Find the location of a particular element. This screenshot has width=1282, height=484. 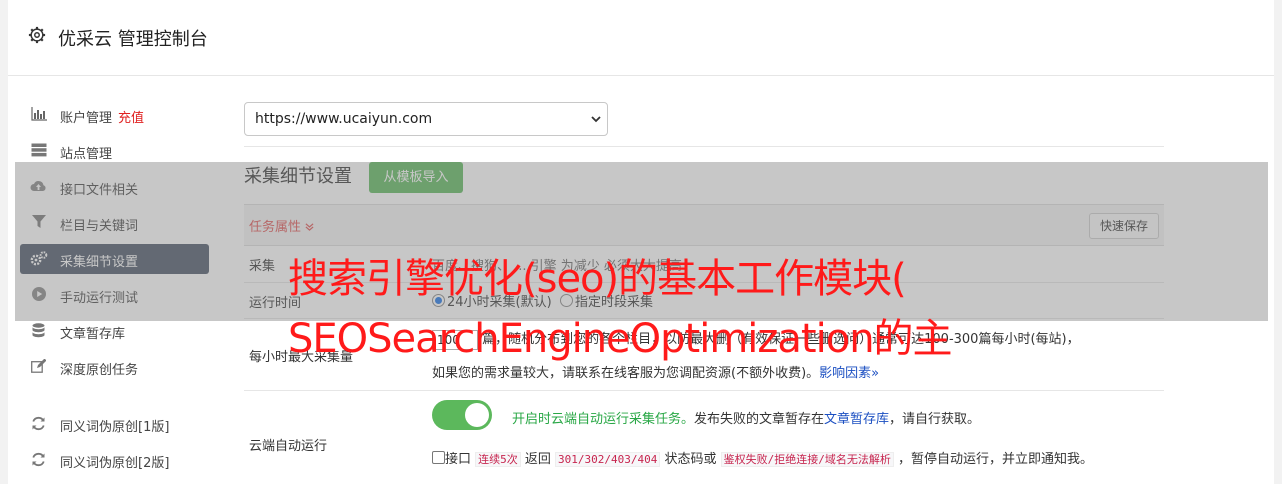

code-consecutive: 连续5次 is located at coordinates (498, 459).